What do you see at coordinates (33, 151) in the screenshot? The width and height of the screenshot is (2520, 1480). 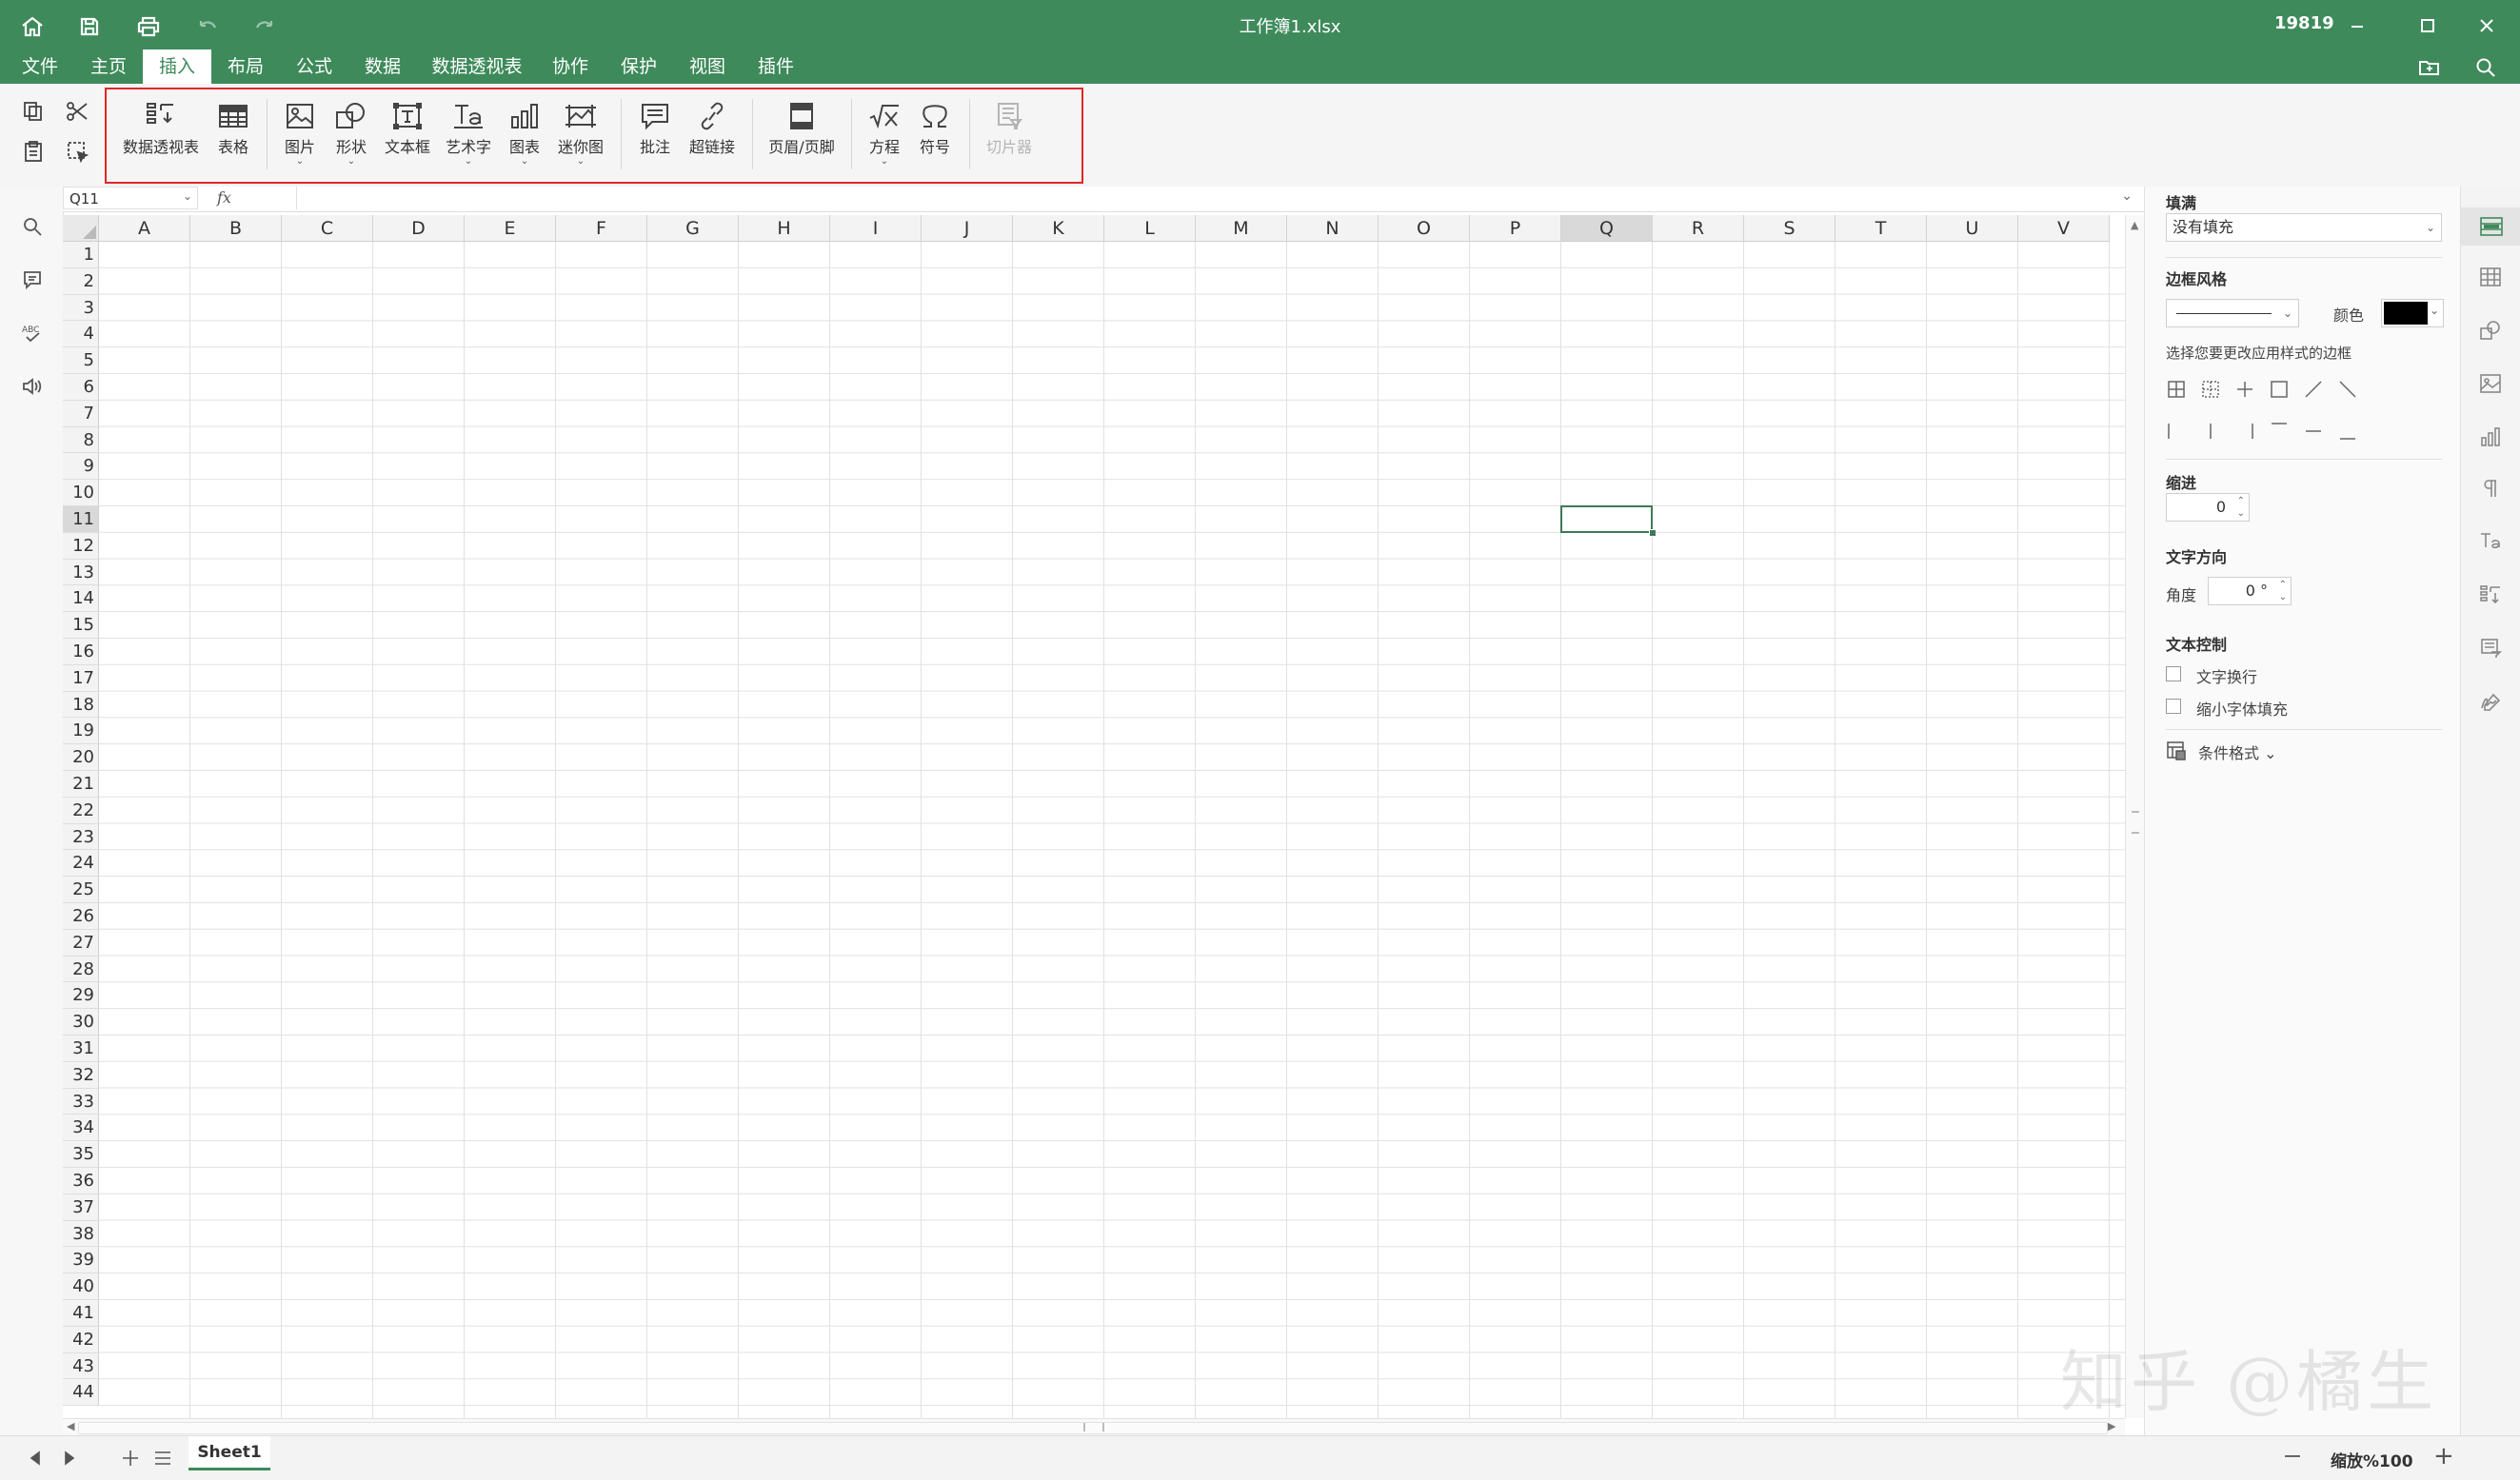 I see `paste-icon` at bounding box center [33, 151].